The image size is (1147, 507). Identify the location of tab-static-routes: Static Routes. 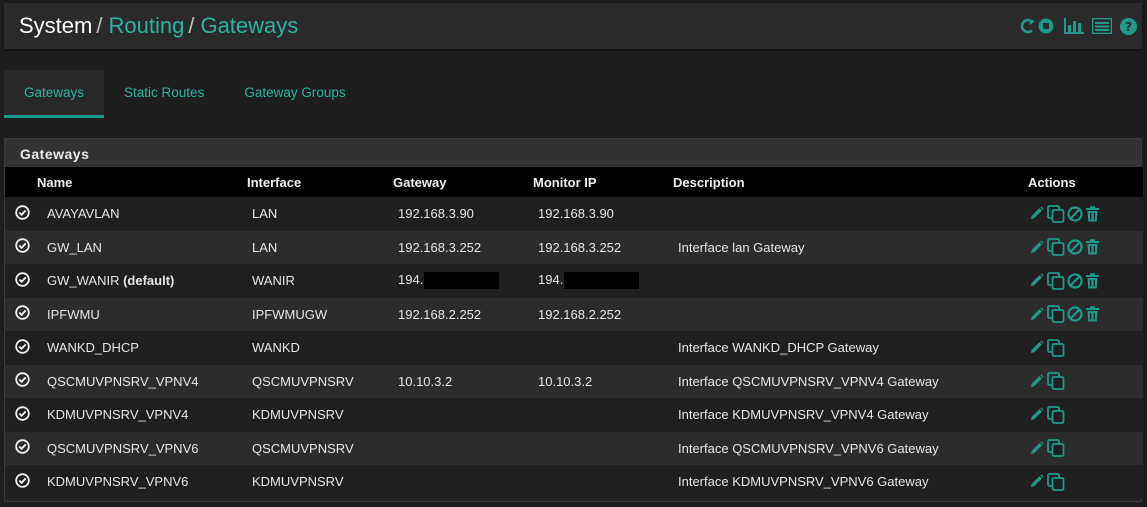
(164, 92).